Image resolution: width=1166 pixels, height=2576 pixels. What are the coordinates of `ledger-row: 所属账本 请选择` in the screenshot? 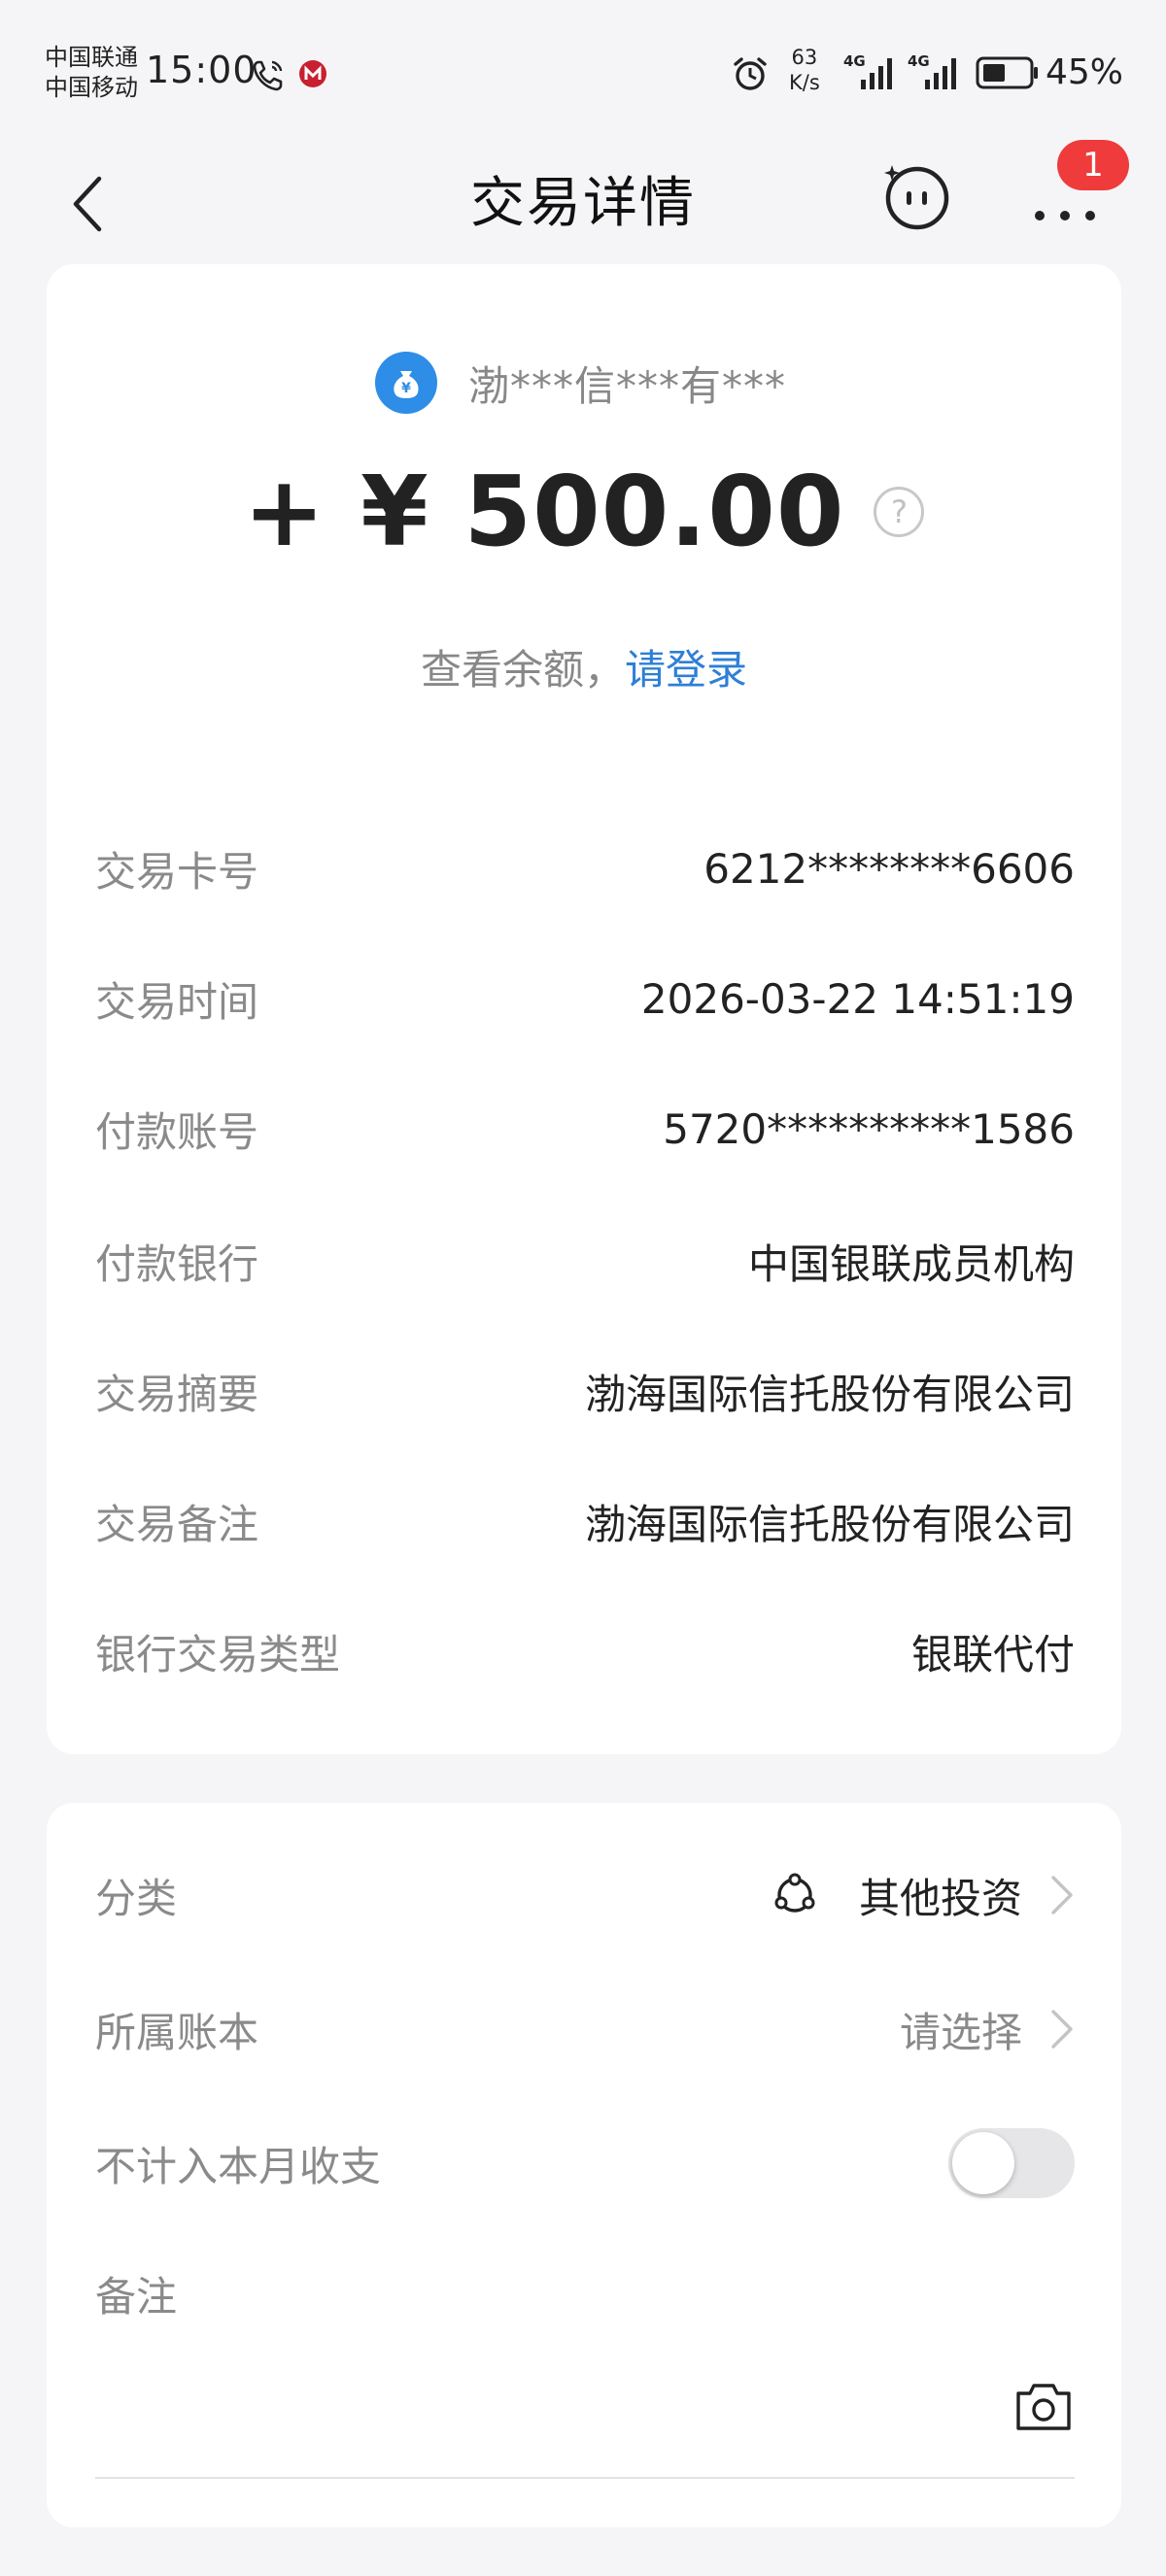 It's located at (585, 2029).